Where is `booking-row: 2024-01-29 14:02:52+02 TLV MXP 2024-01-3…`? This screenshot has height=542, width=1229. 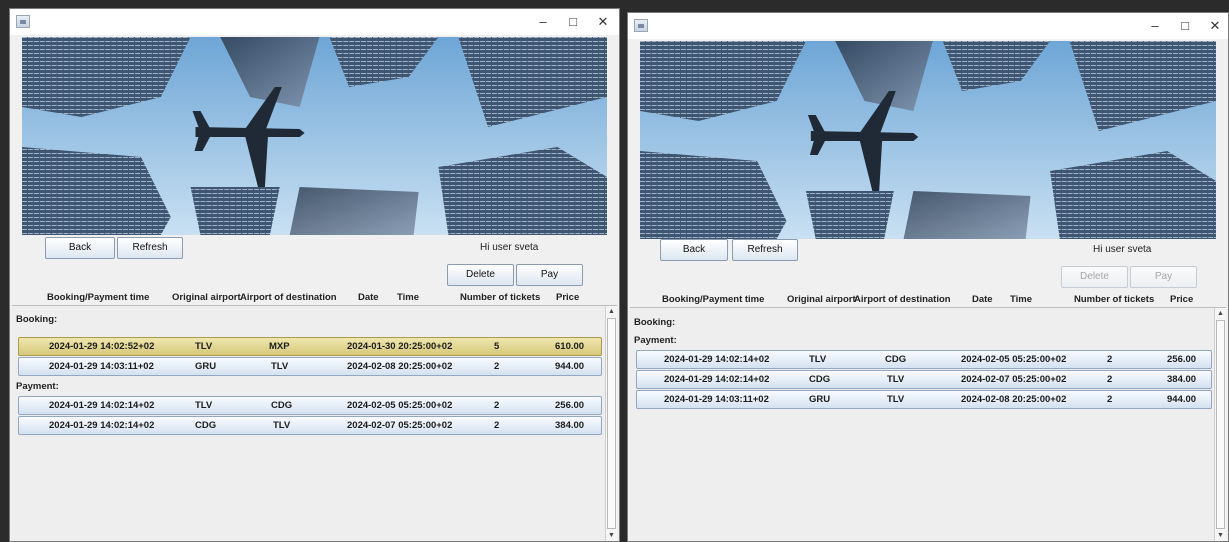
booking-row: 2024-01-29 14:02:52+02 TLV MXP 2024-01-3… is located at coordinates (310, 346).